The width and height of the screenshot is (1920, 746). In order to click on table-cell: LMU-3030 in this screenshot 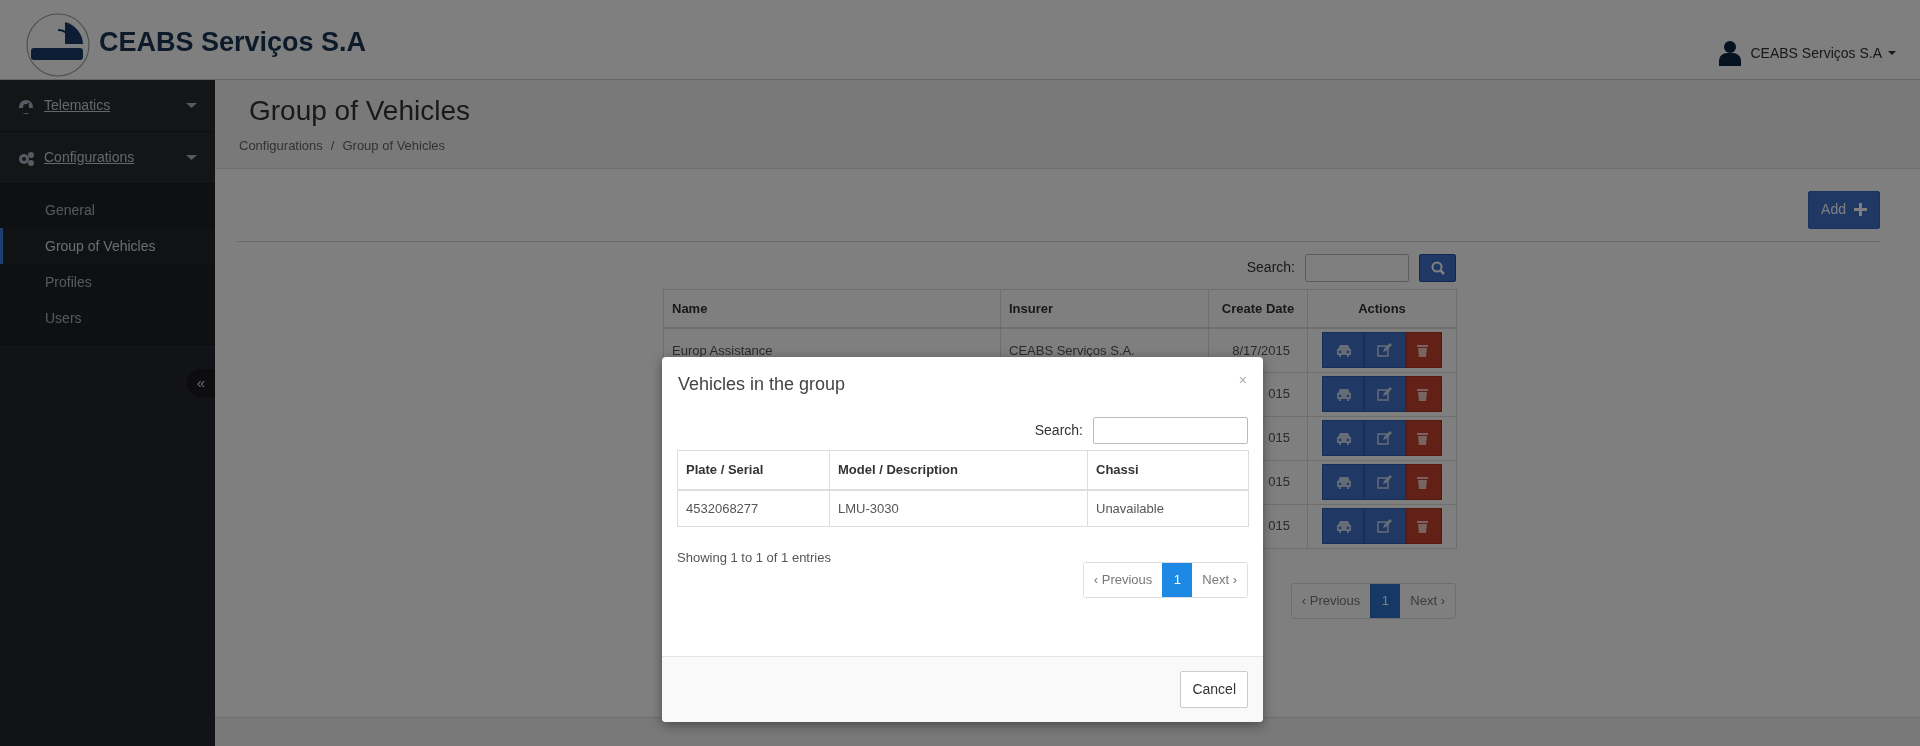, I will do `click(958, 508)`.